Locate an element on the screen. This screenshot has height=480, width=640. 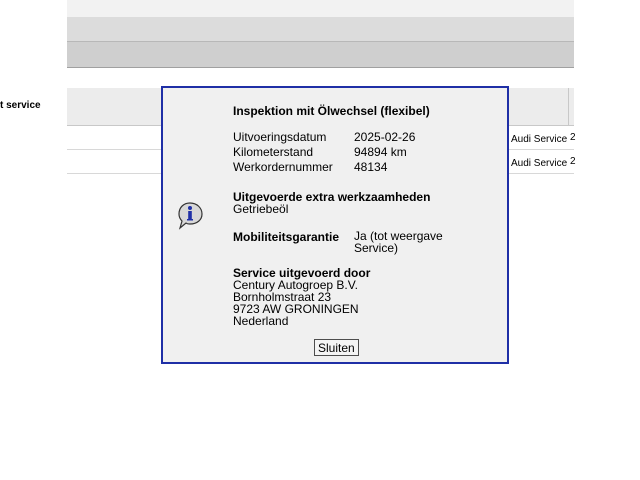
toolbar-band is located at coordinates (320, 29).